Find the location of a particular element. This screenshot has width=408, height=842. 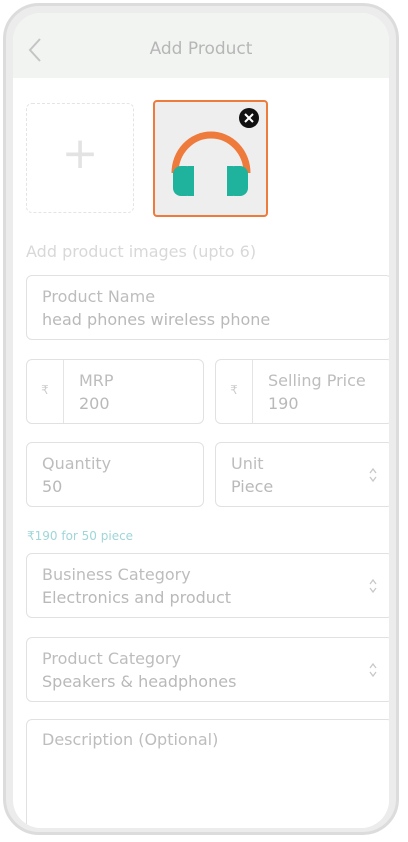

business-category-value: Electronics and product is located at coordinates (137, 597).